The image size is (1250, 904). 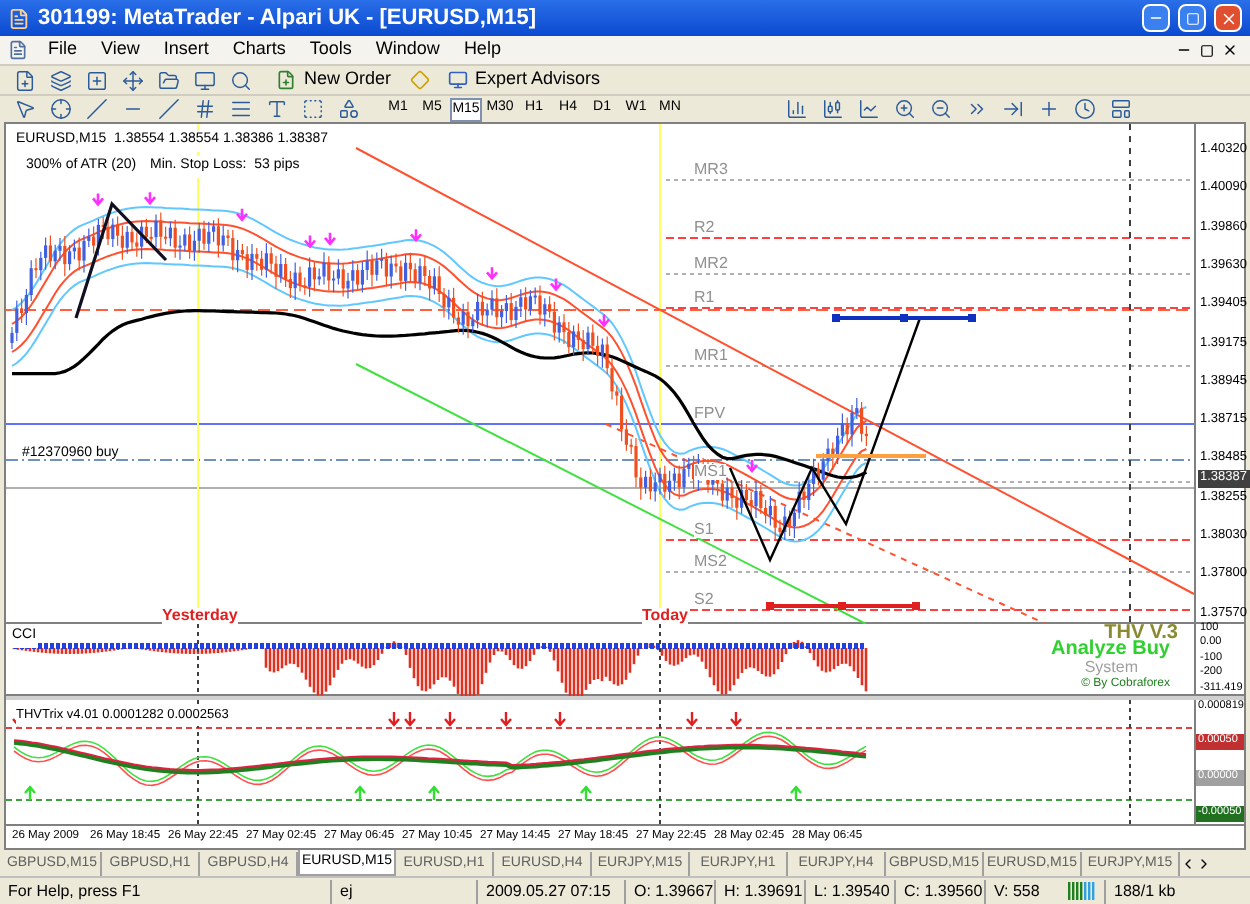 What do you see at coordinates (704, 530) in the screenshot?
I see `pivot-level-label: S1` at bounding box center [704, 530].